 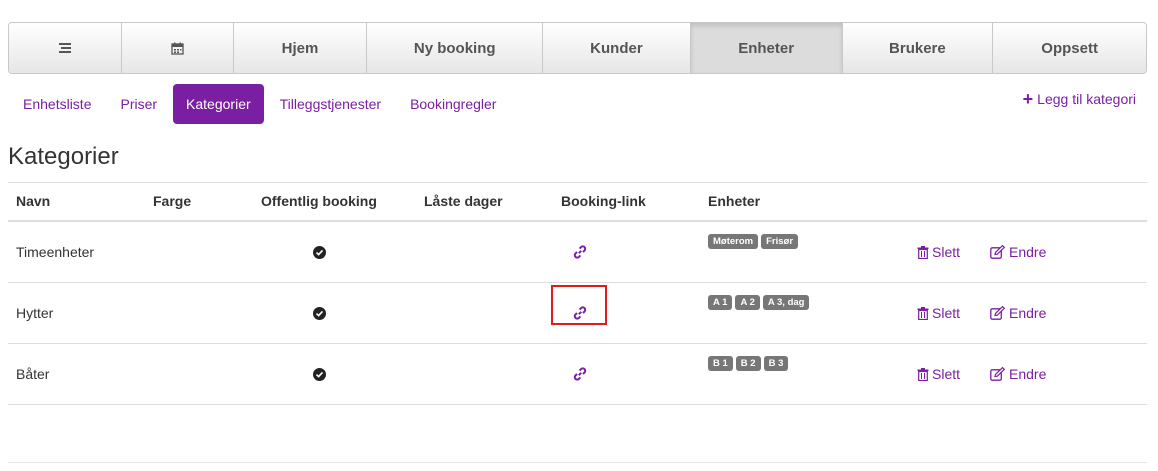 I want to click on category-name: Timeenheter, so click(x=55, y=252).